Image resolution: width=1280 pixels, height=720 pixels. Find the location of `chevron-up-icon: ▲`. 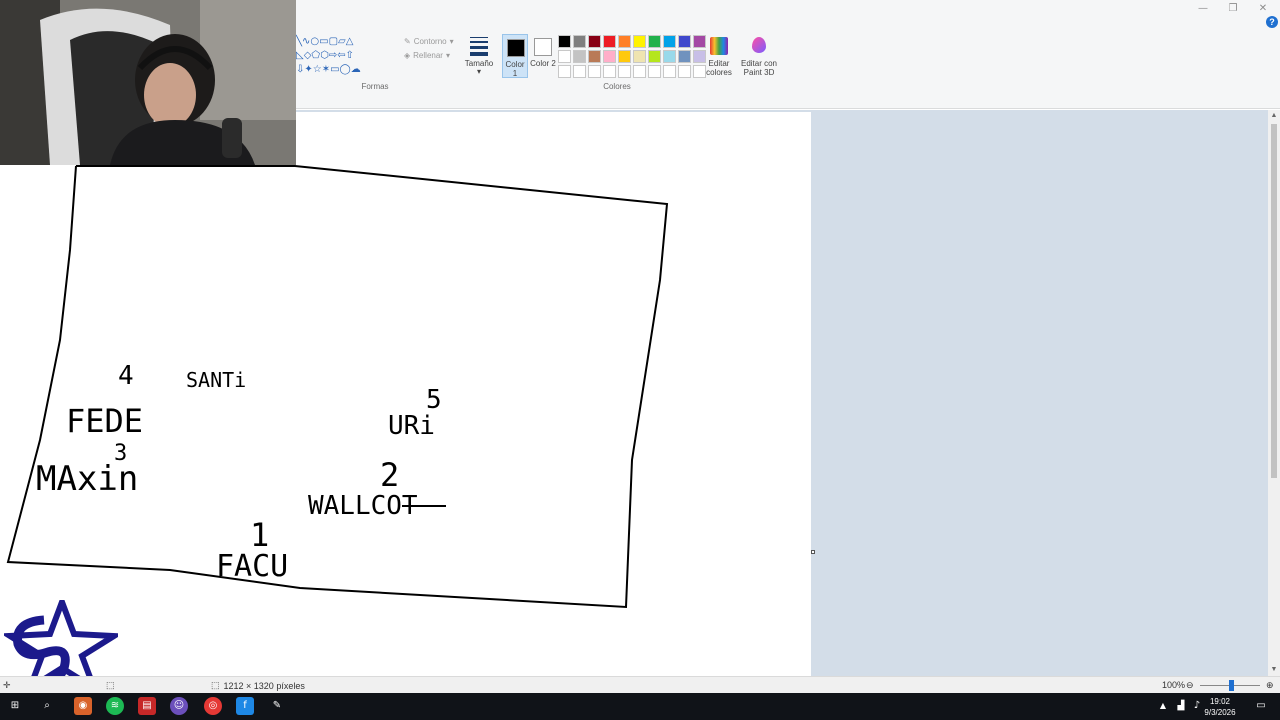

chevron-up-icon: ▲ is located at coordinates (1163, 706).